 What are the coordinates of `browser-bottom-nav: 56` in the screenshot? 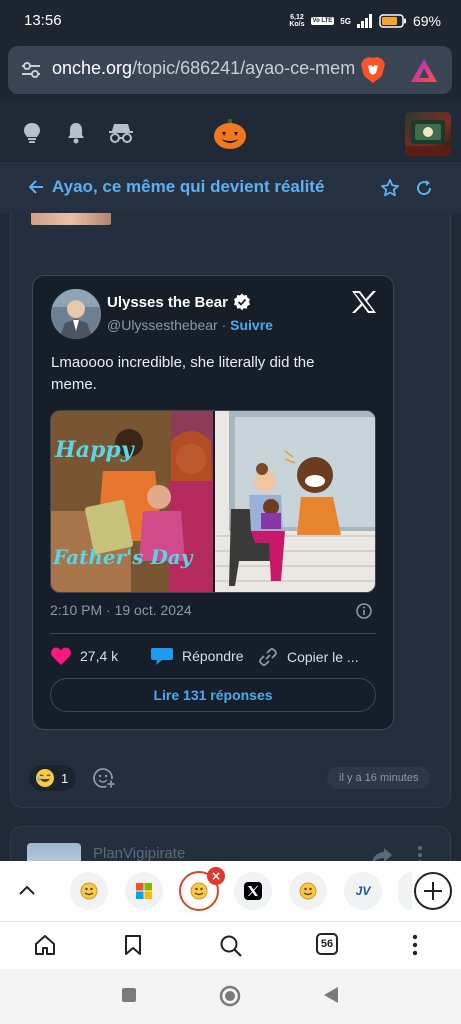 It's located at (230, 945).